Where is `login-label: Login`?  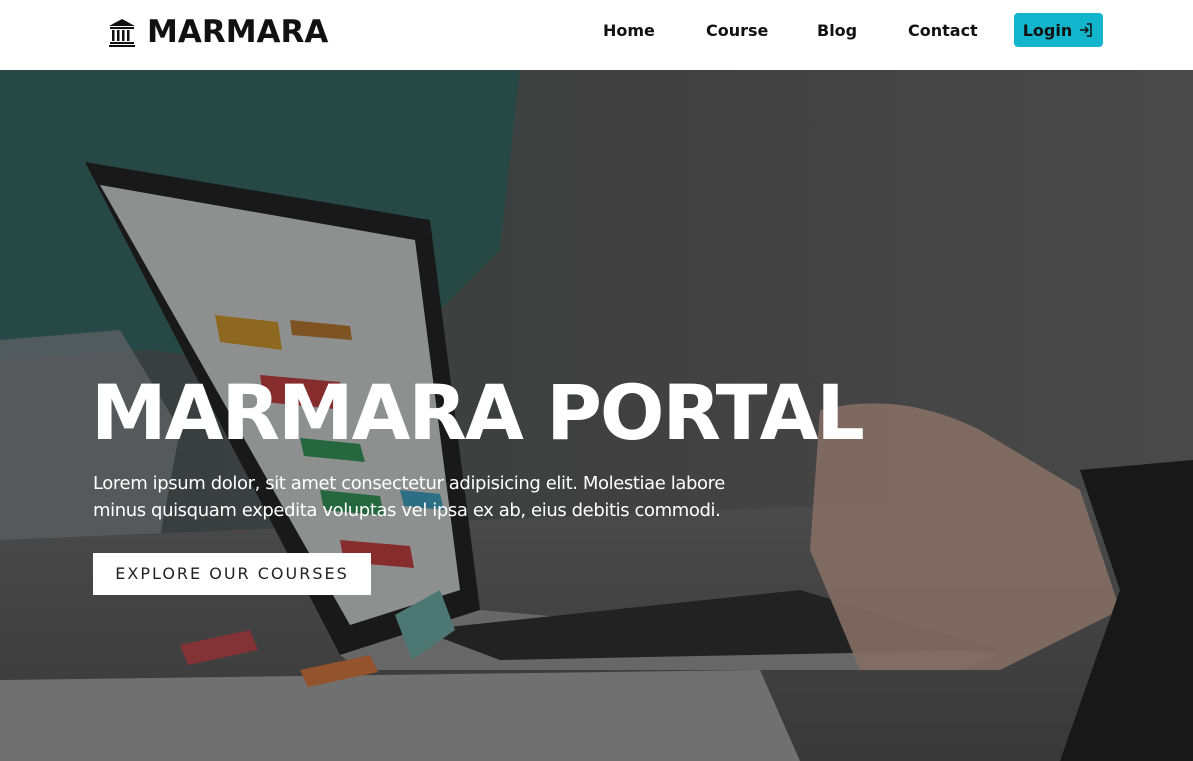
login-label: Login is located at coordinates (1047, 30).